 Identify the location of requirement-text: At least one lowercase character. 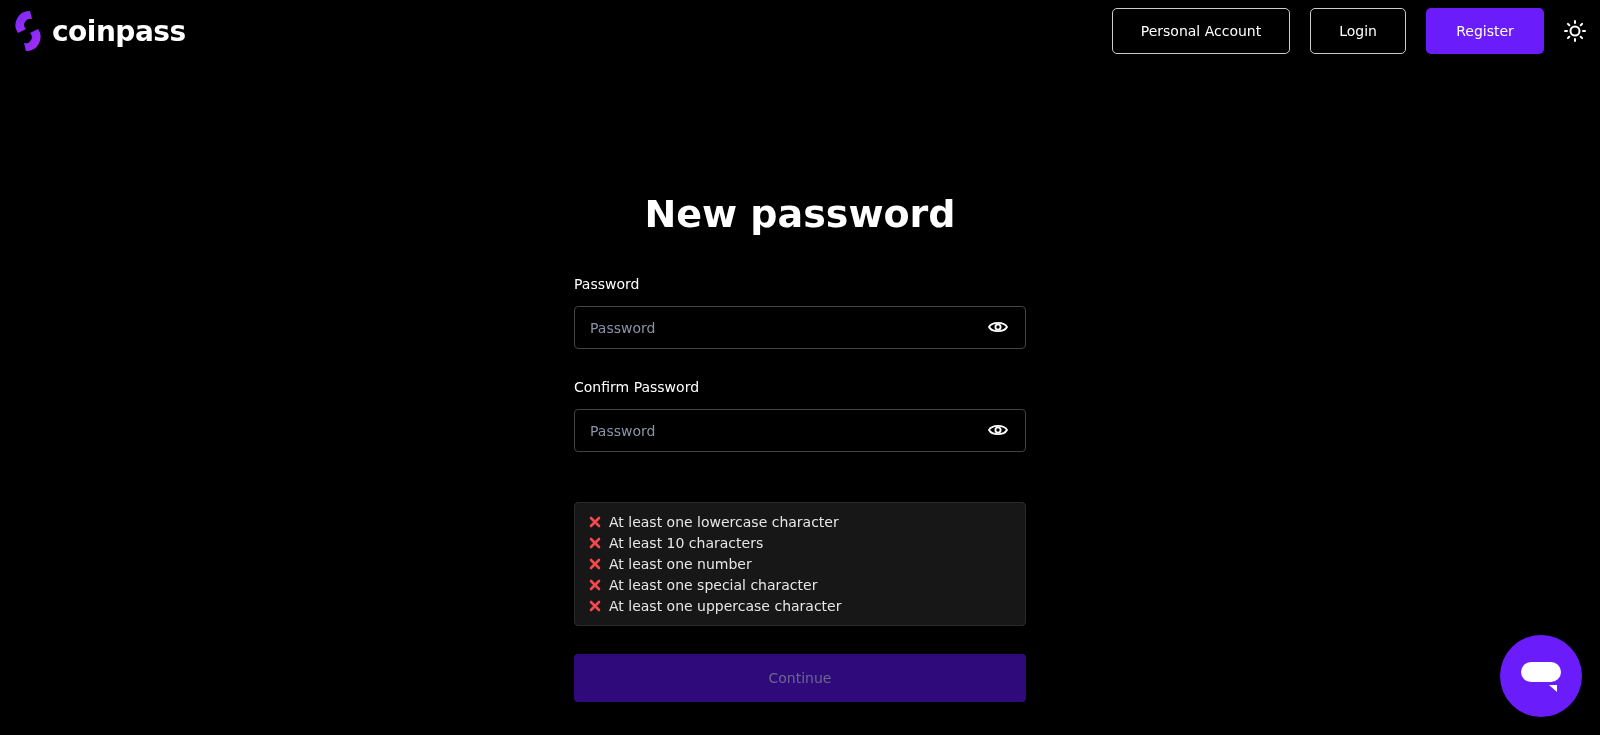
(724, 522).